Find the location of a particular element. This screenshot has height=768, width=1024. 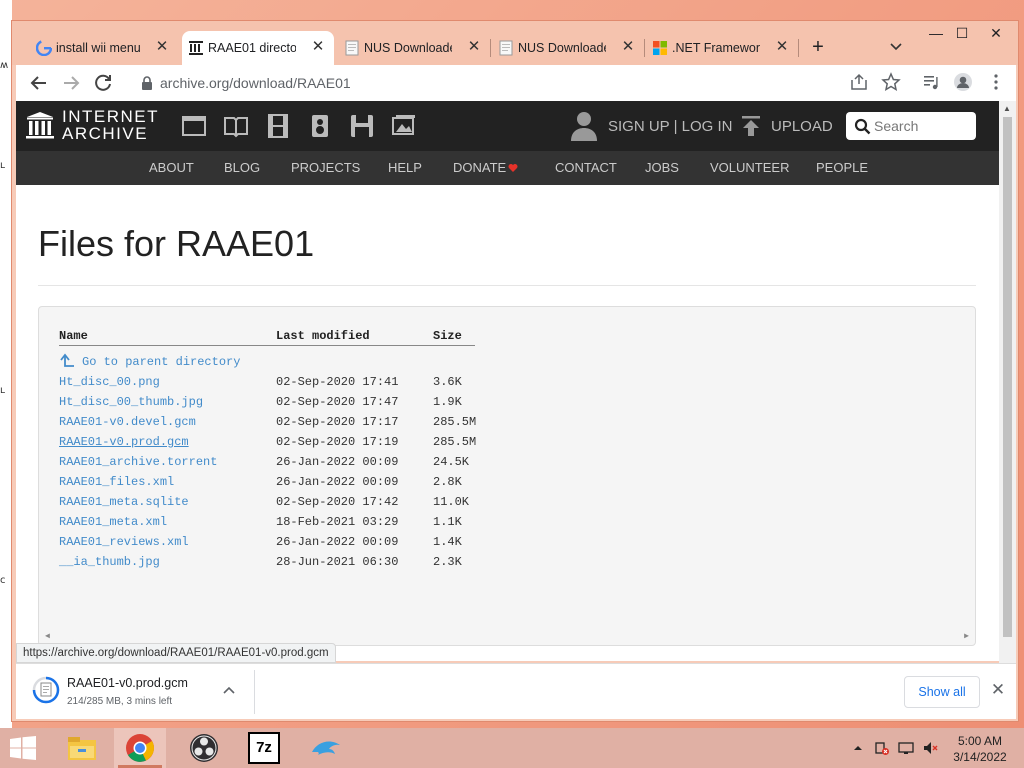

file-link: __ia_thumb.jpg is located at coordinates (109, 562).